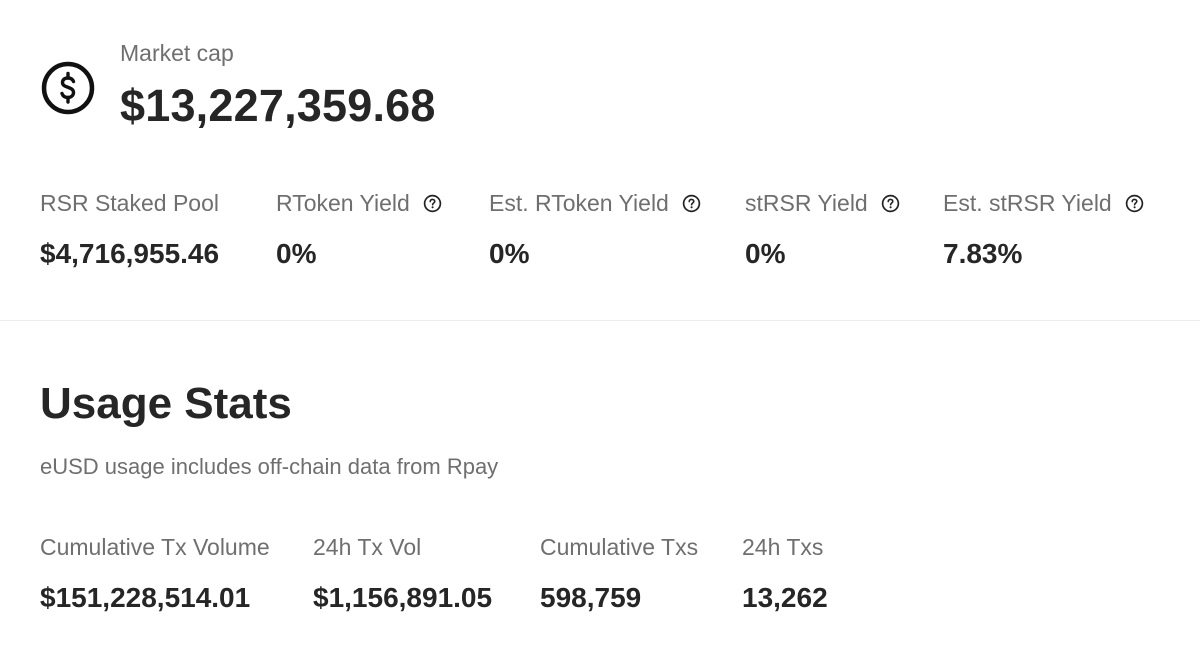  What do you see at coordinates (177, 53) in the screenshot?
I see `market-cap-label: Market cap` at bounding box center [177, 53].